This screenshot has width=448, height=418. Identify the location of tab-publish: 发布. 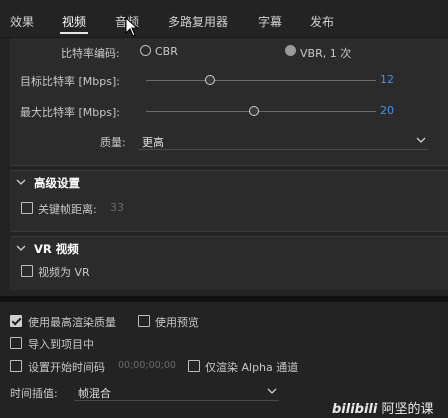
(322, 21).